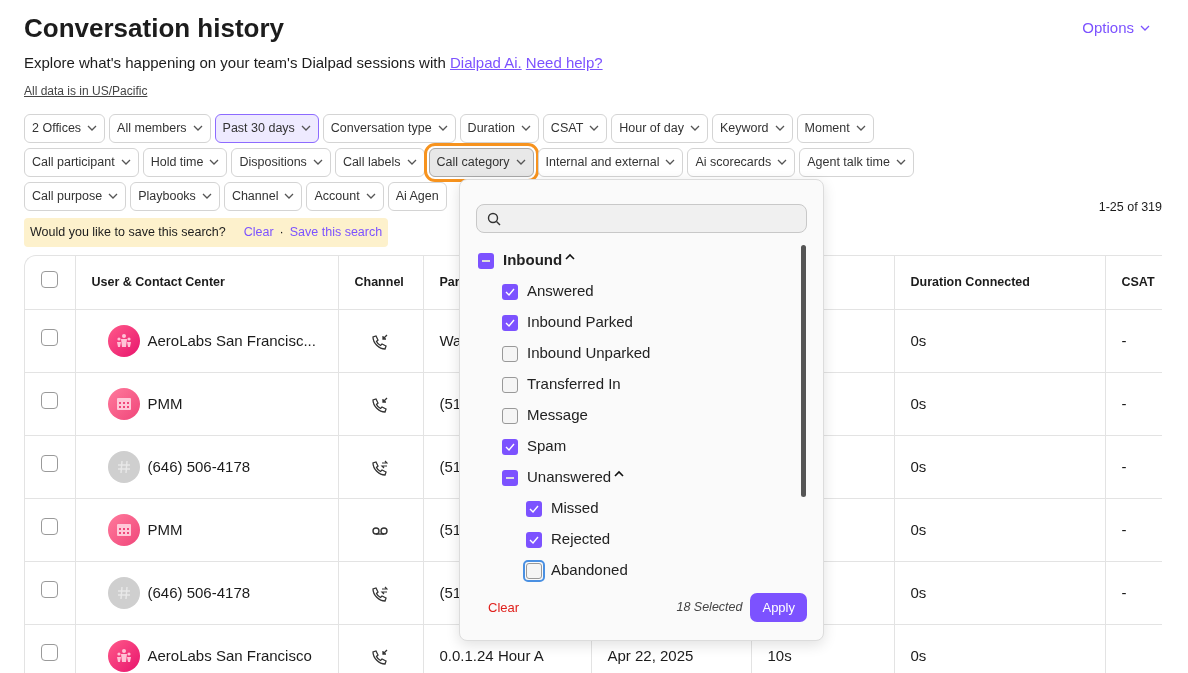 The width and height of the screenshot is (1188, 673). Describe the element at coordinates (589, 353) in the screenshot. I see `option-label: Inbound Unparked` at that location.